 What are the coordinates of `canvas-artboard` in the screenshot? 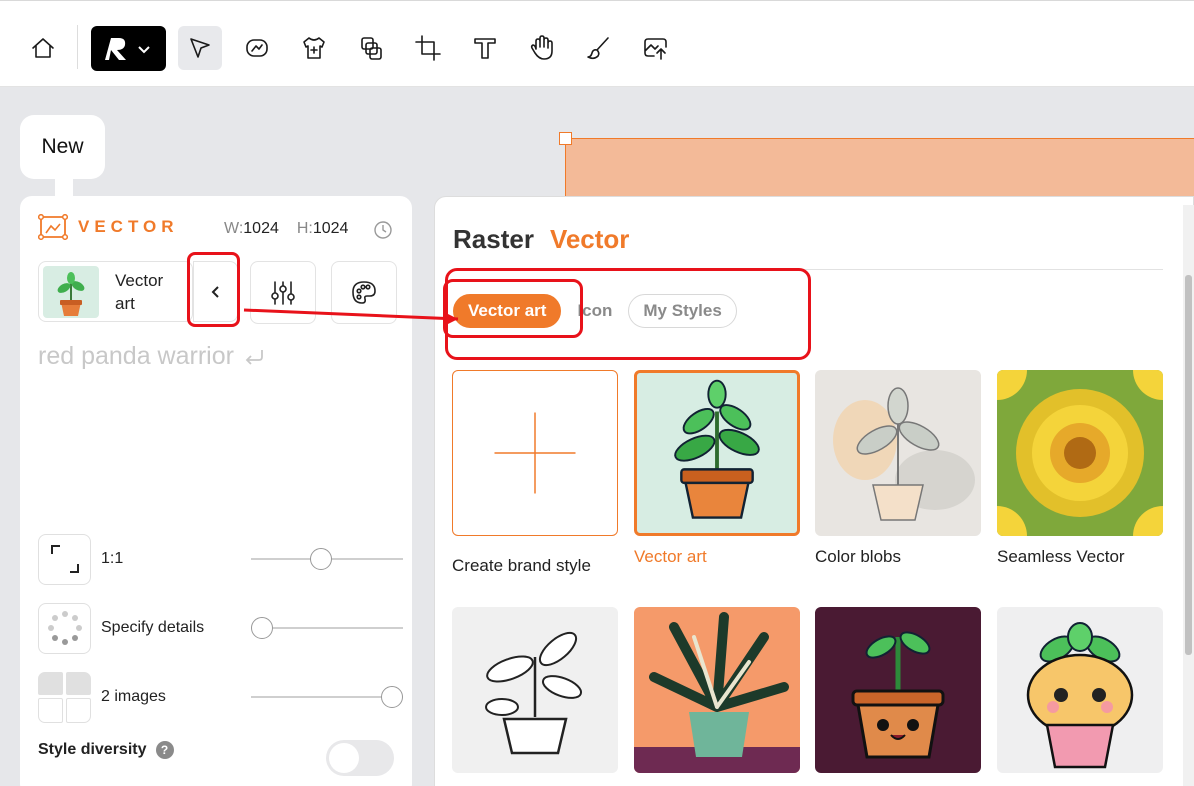 It's located at (879, 168).